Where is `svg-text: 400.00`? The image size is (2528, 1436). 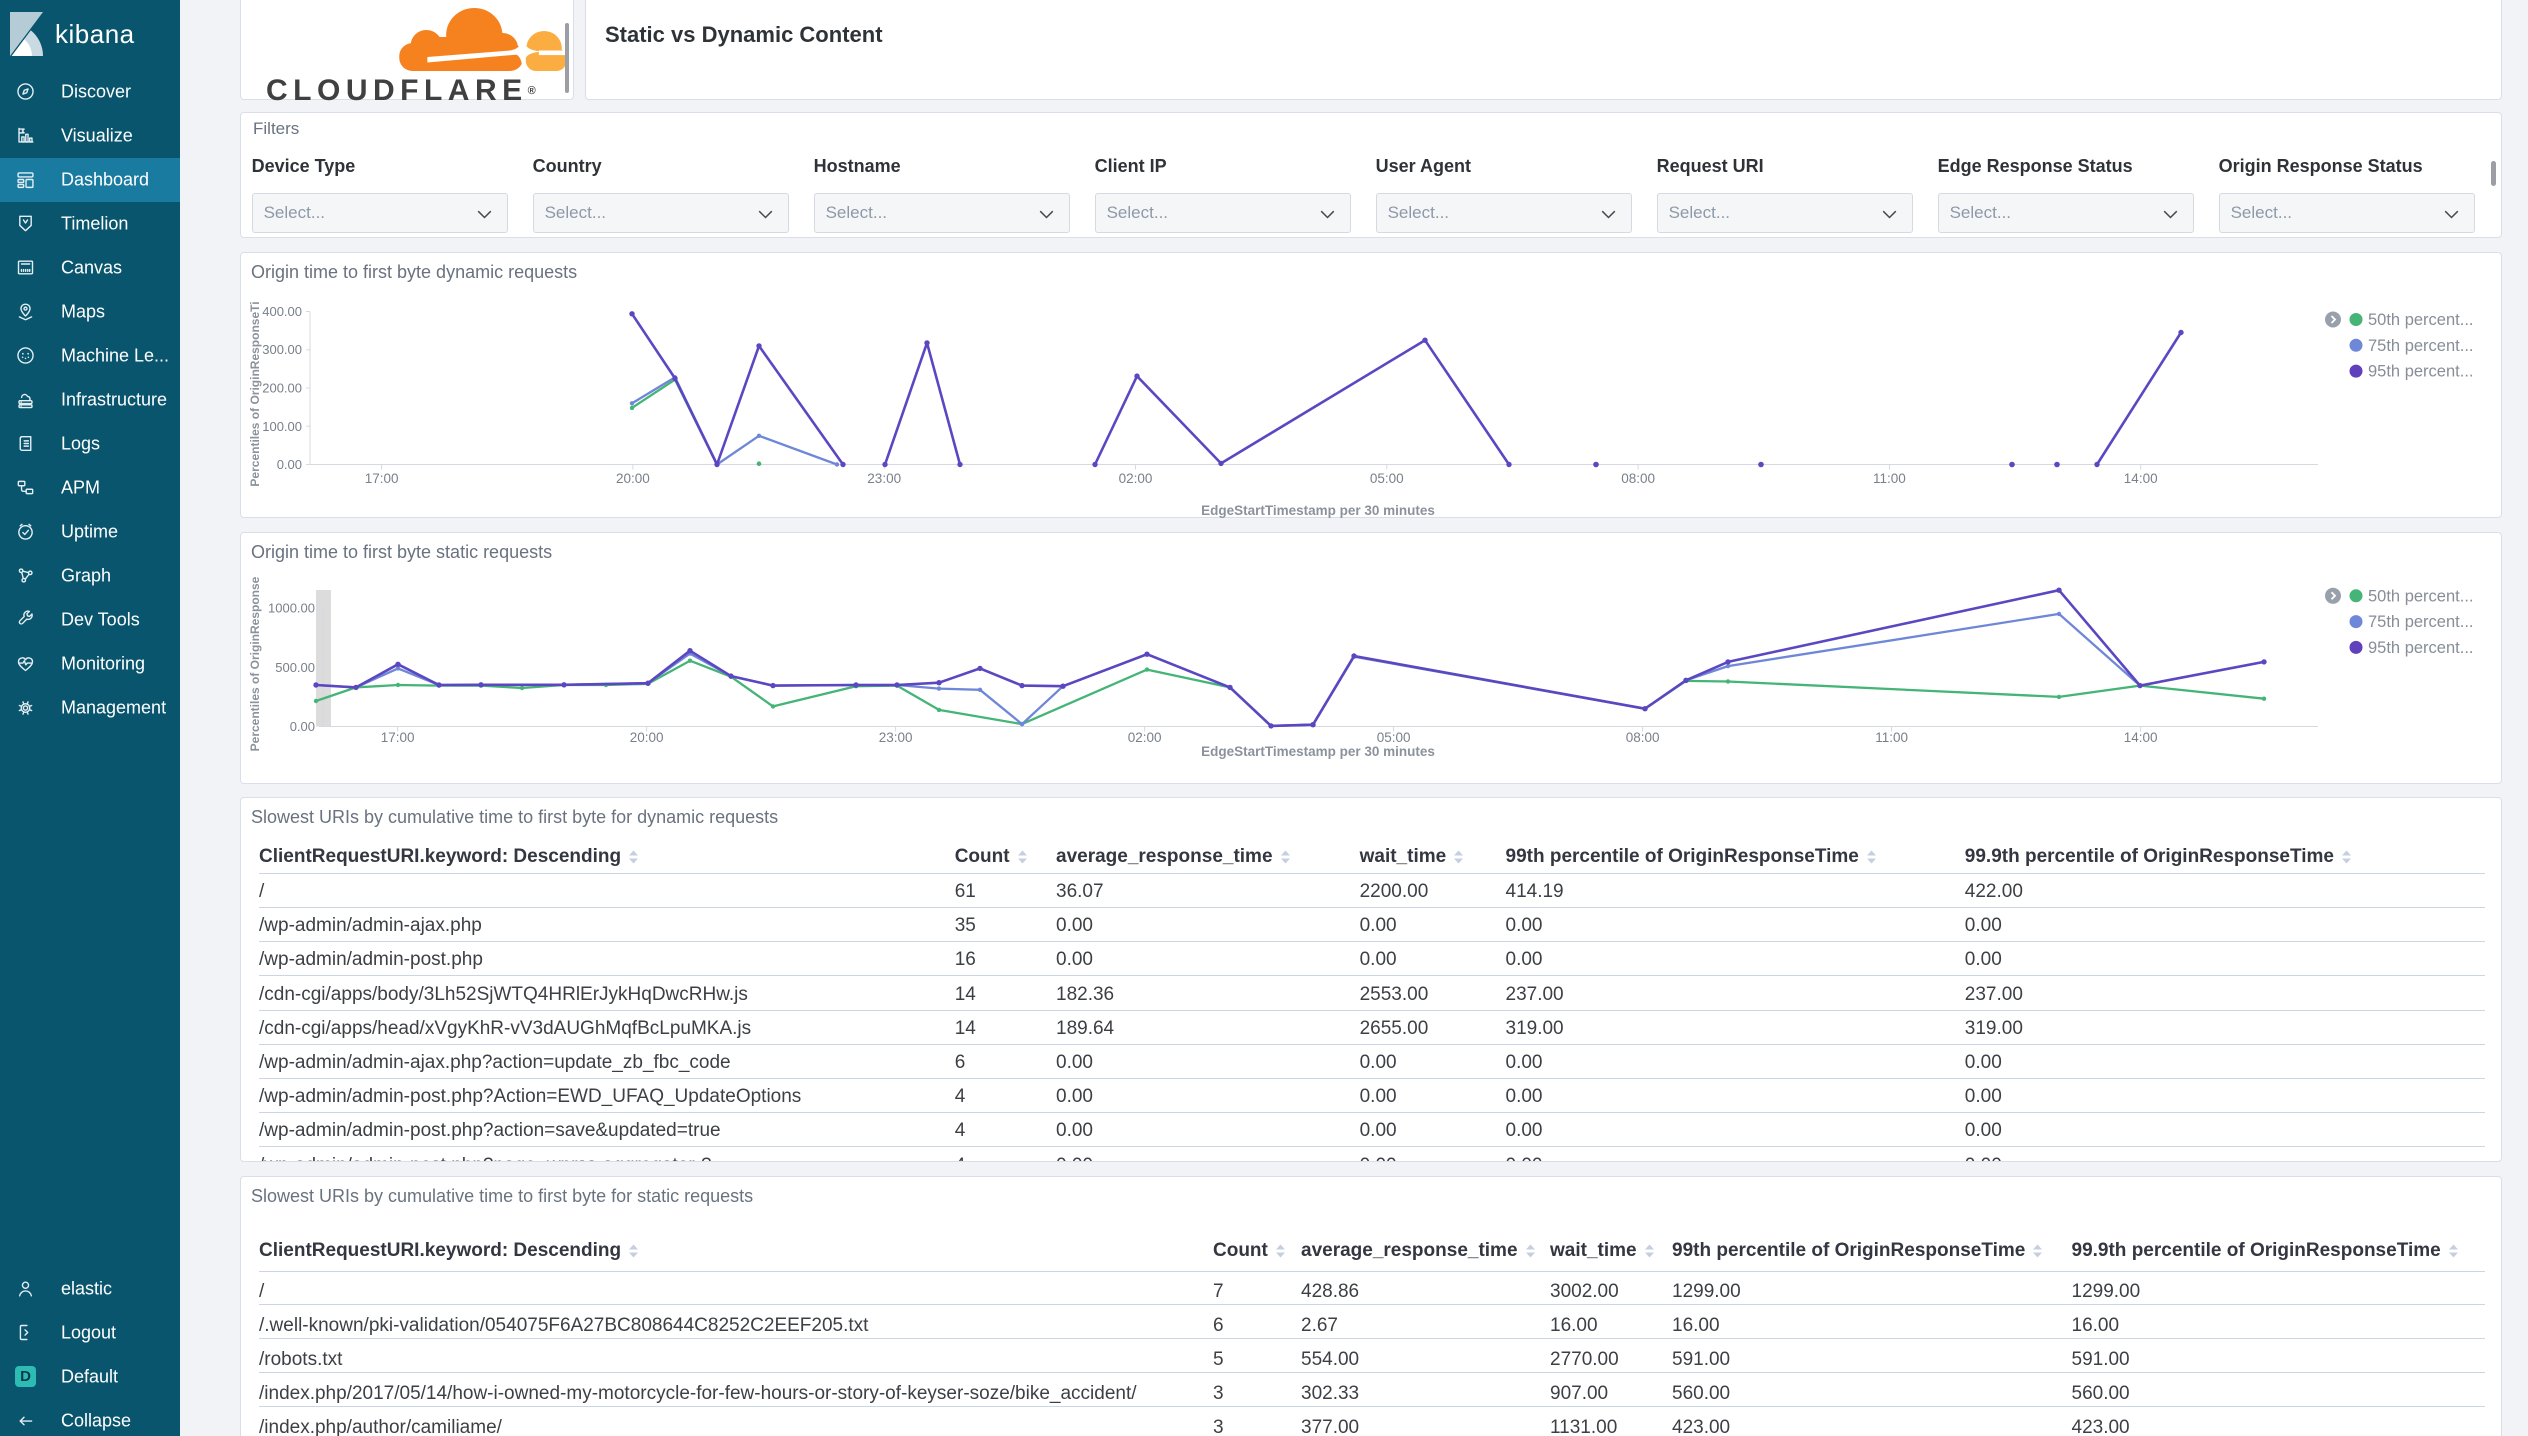
svg-text: 400.00 is located at coordinates (282, 311).